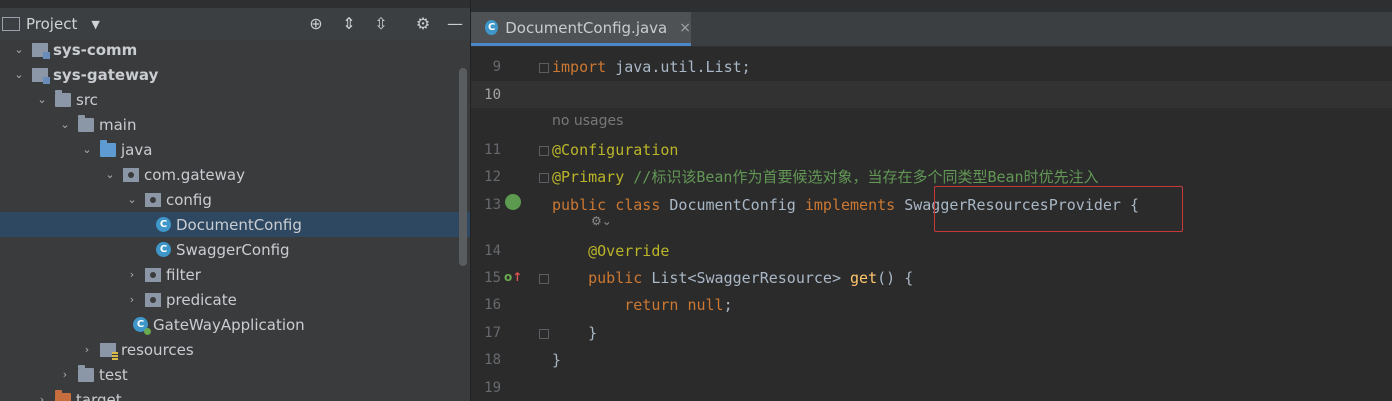 The height and width of the screenshot is (401, 1392). I want to click on tree-item-com-gateway: ⌄ com.gateway, so click(235, 174).